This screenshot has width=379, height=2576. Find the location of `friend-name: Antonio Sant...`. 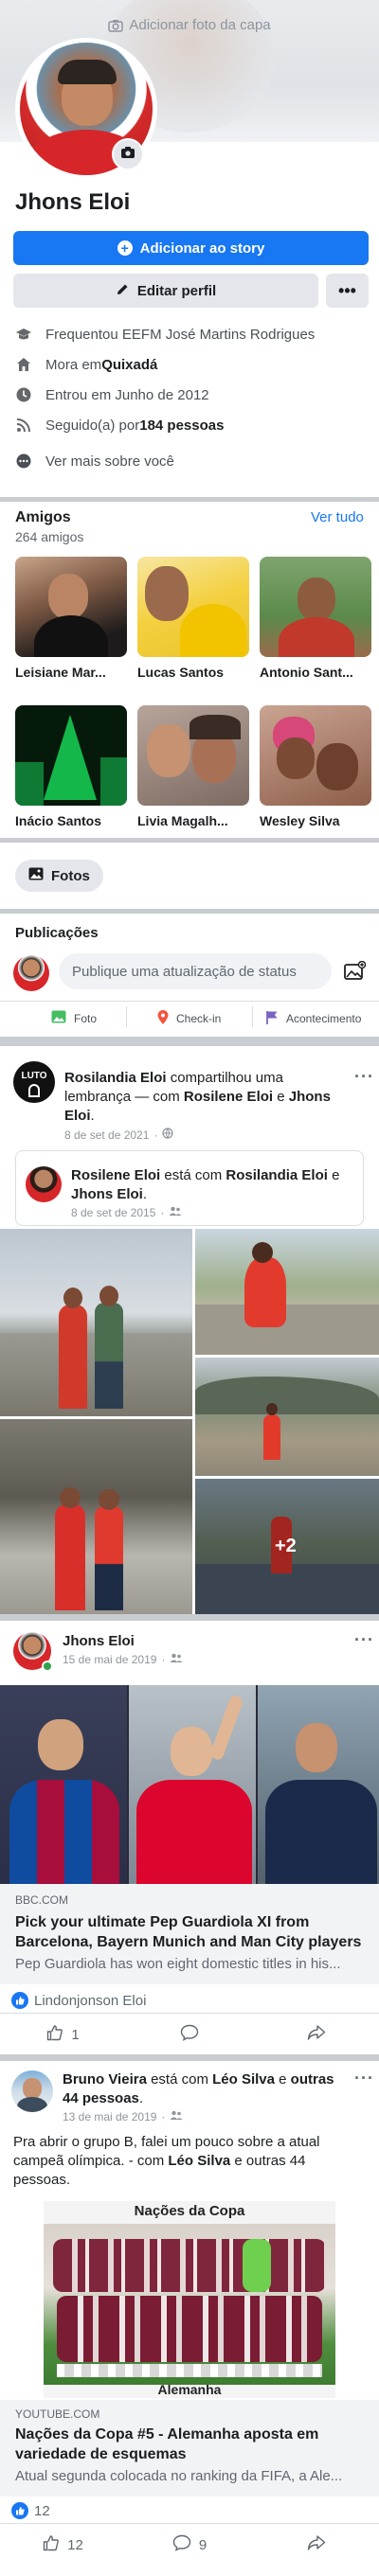

friend-name: Antonio Sant... is located at coordinates (306, 672).